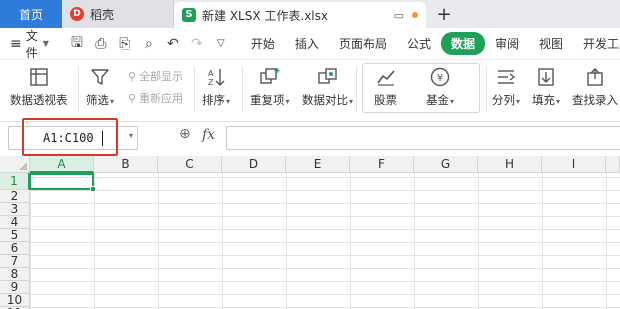 This screenshot has height=309, width=620. I want to click on split-column-label: 分列, so click(503, 100).